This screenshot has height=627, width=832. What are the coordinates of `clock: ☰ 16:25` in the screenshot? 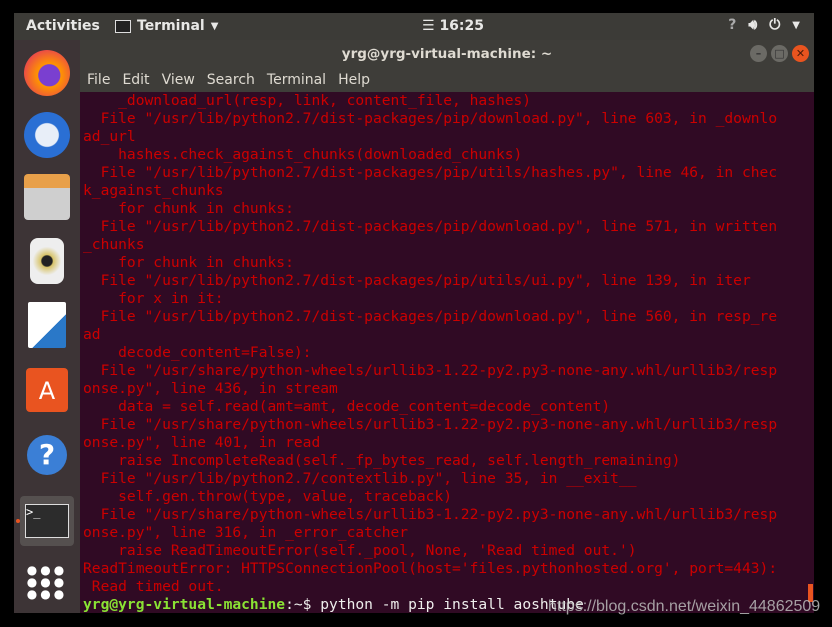 It's located at (453, 26).